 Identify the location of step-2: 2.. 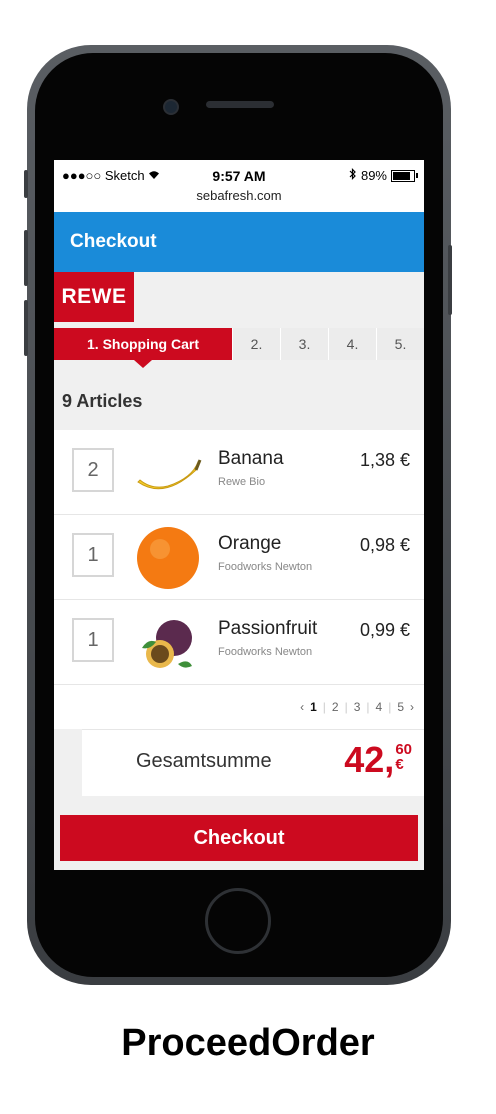
(256, 344).